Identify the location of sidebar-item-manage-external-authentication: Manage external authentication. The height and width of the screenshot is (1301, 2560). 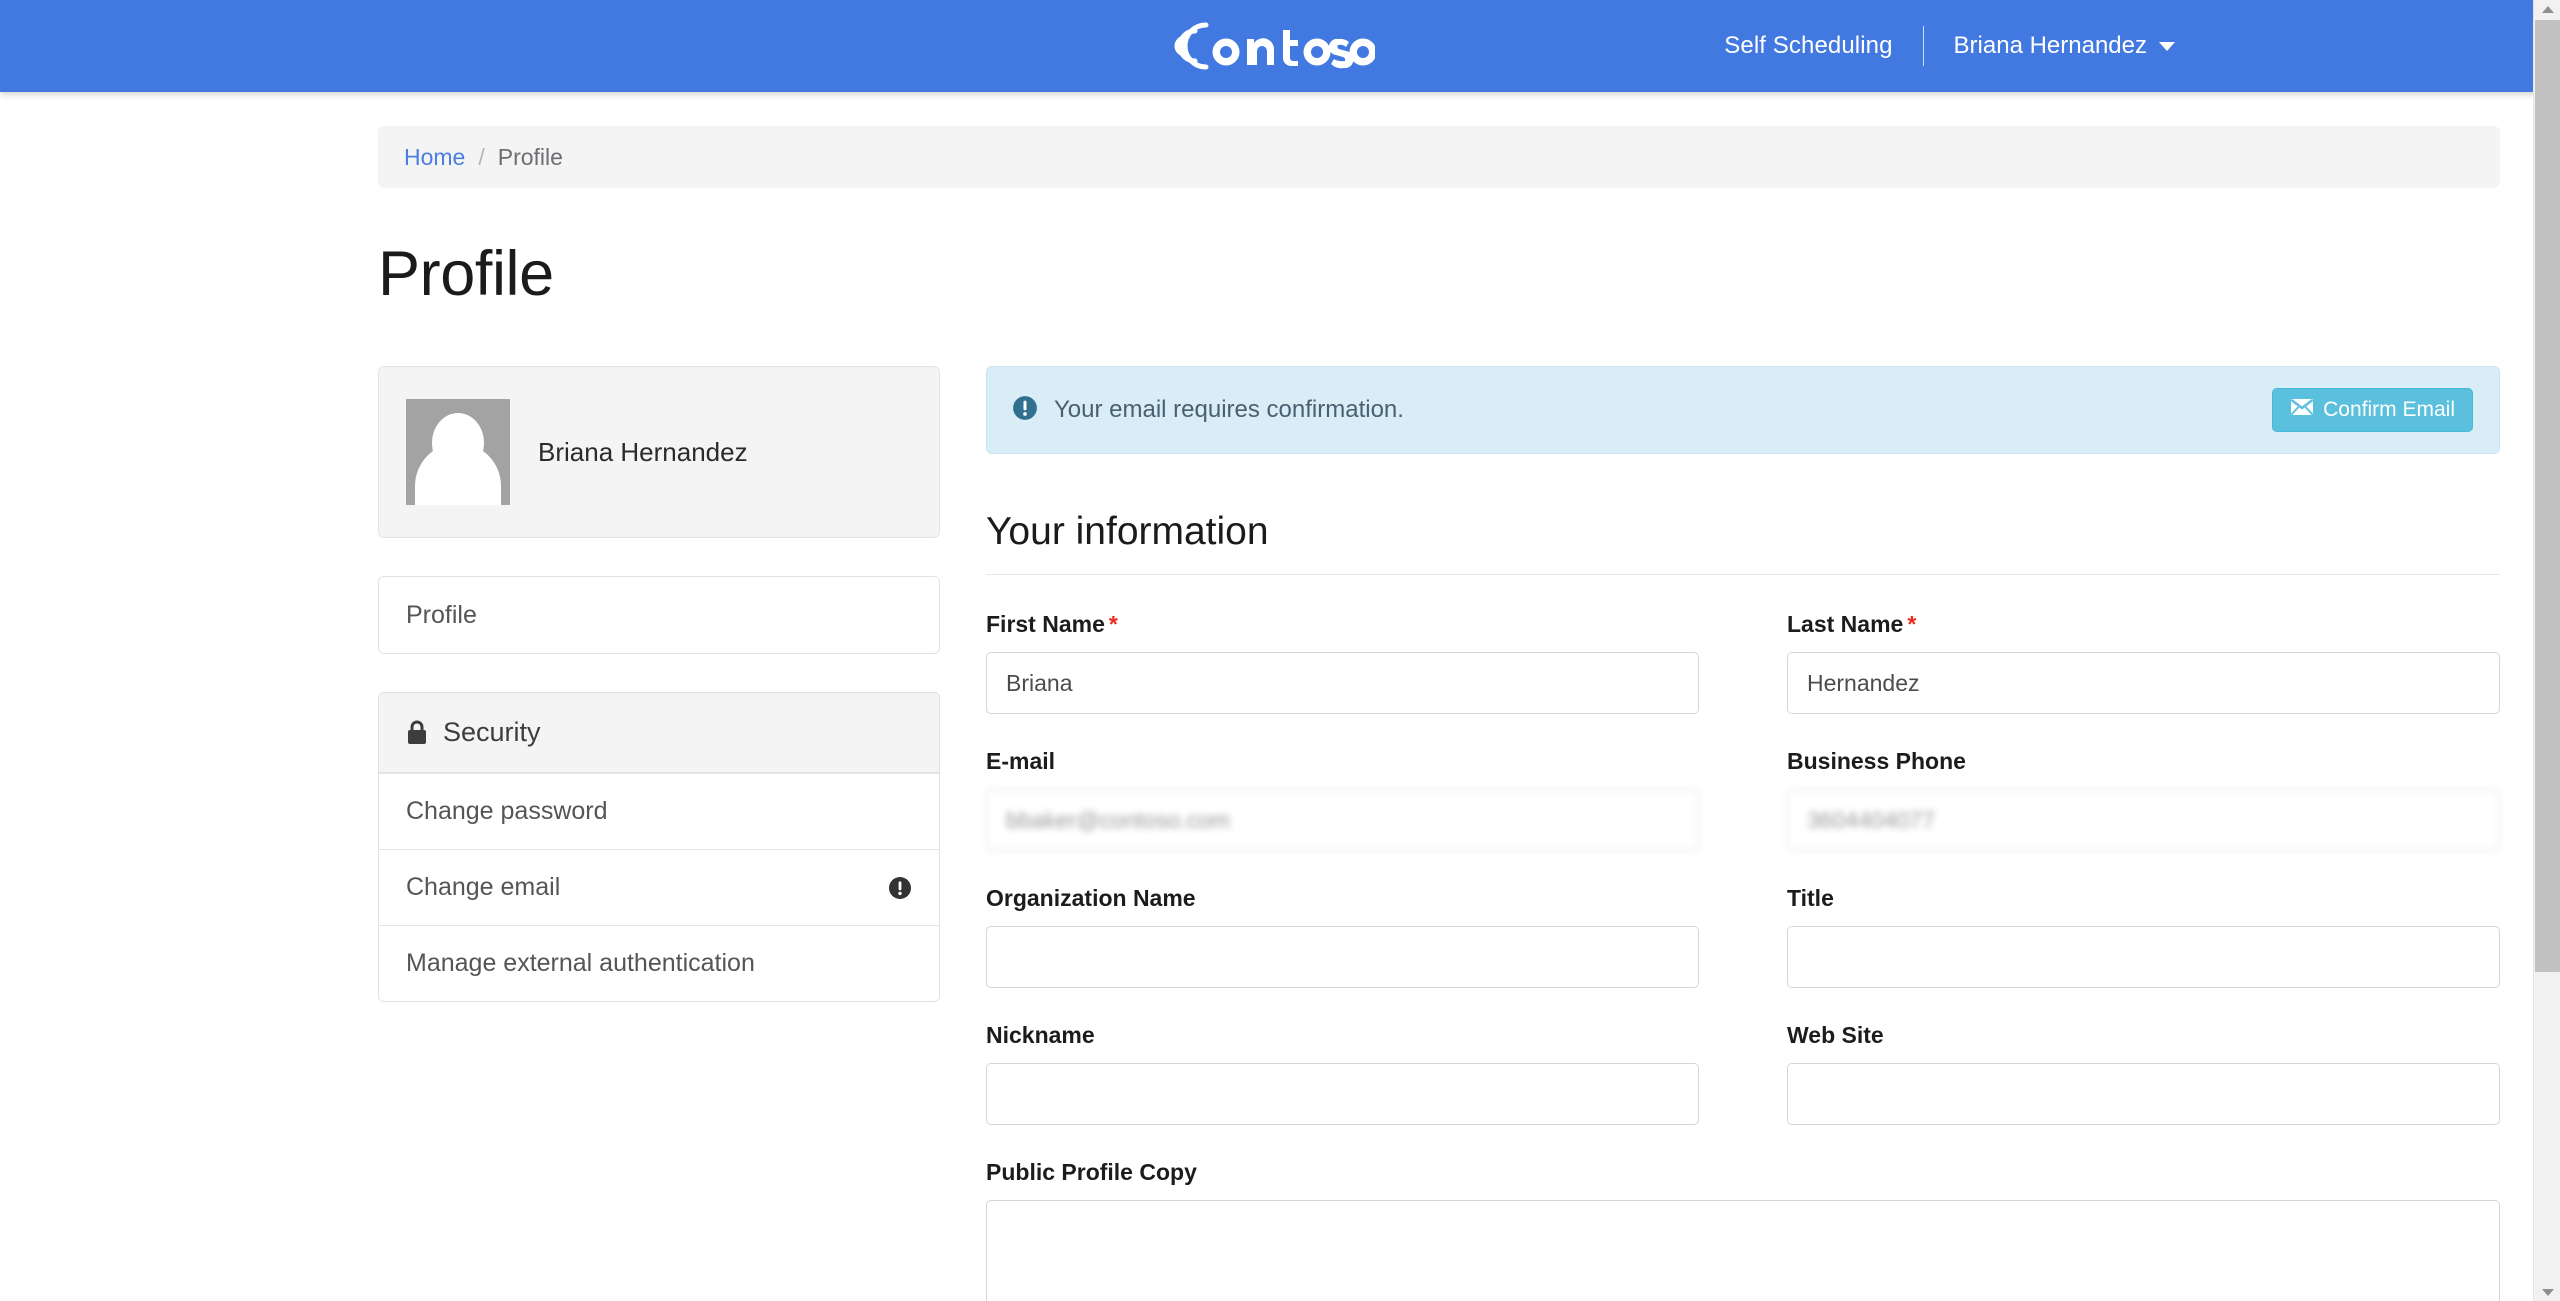
(659, 963).